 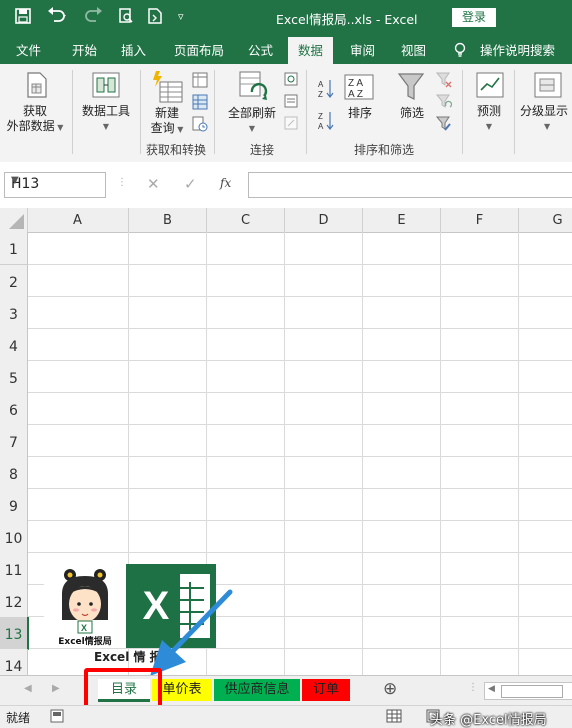 What do you see at coordinates (412, 113) in the screenshot?
I see `filter-button: 筛选` at bounding box center [412, 113].